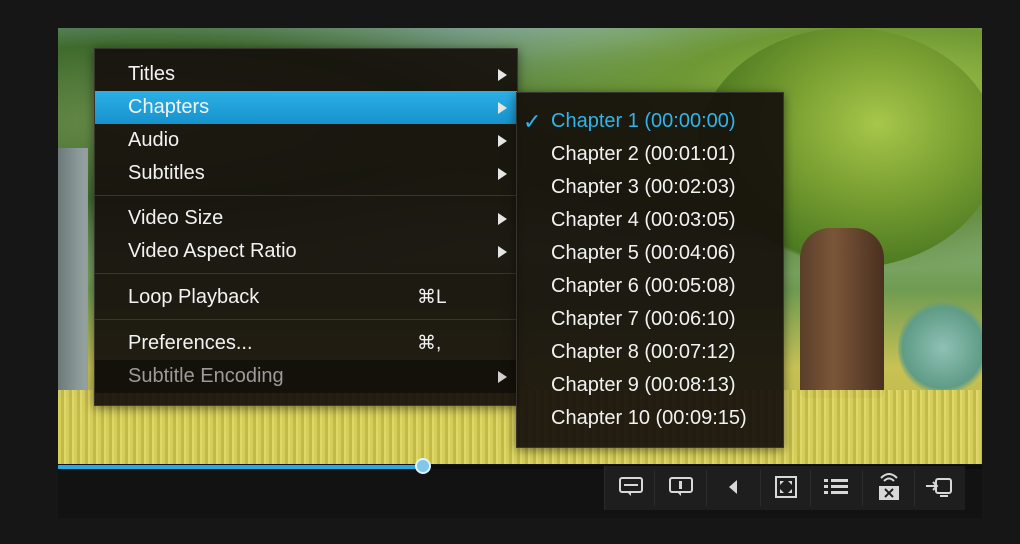 The image size is (1020, 544). Describe the element at coordinates (532, 121) in the screenshot. I see `checkmark-icon: ✓` at that location.